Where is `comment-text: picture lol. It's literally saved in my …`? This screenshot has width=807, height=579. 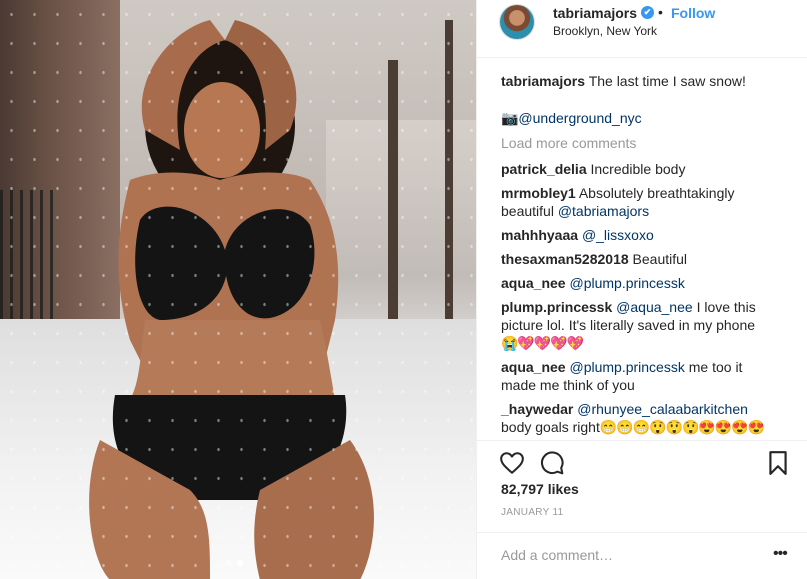
comment-text: picture lol. It's literally saved in my … is located at coordinates (628, 325).